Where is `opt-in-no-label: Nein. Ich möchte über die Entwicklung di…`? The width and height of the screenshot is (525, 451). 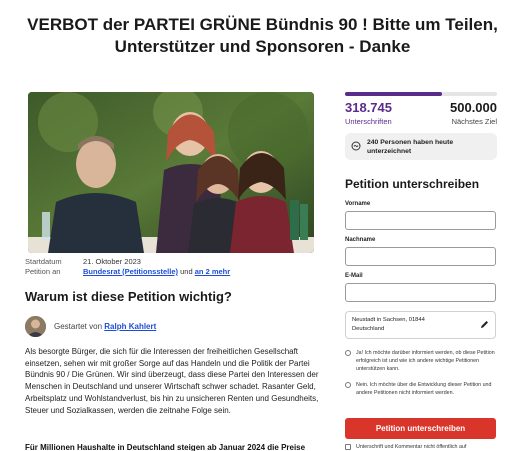
opt-in-no-label: Nein. Ich möchte über die Entwicklung di… is located at coordinates (424, 389).